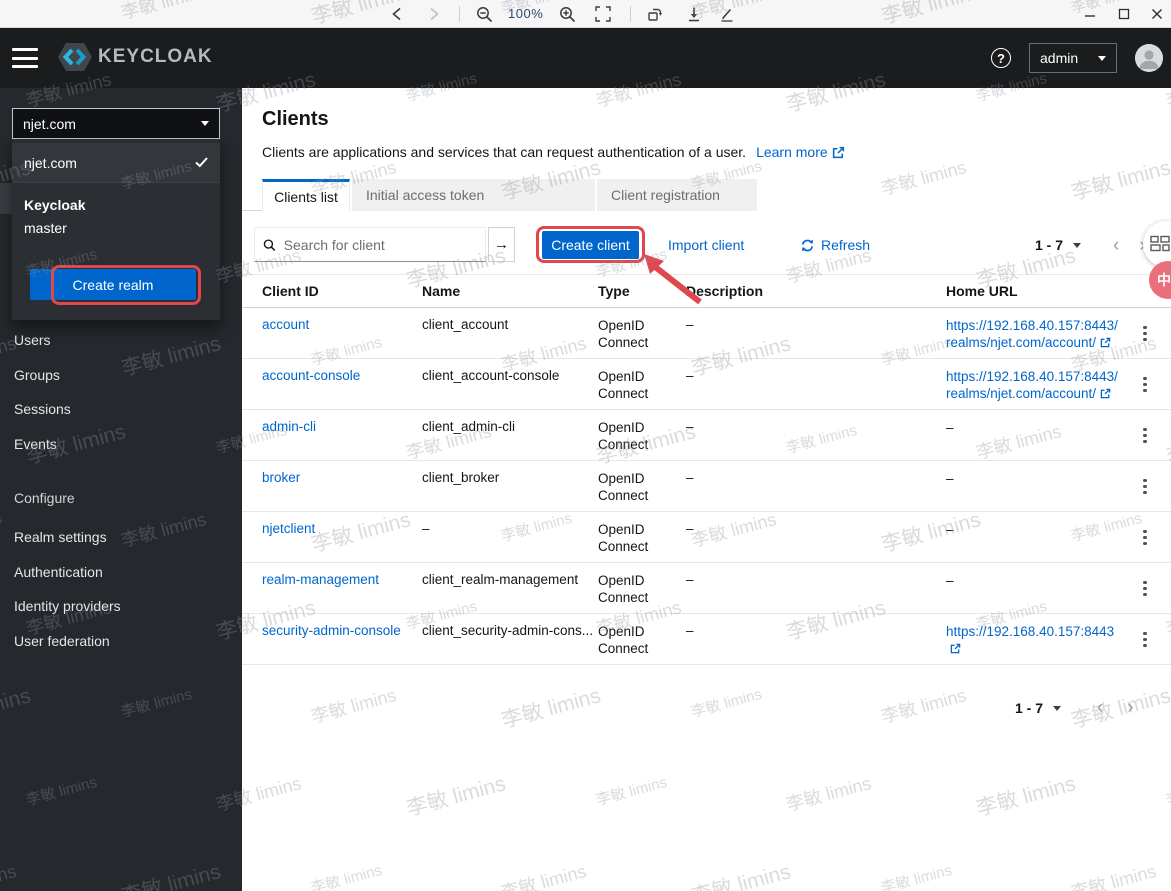  Describe the element at coordinates (121, 340) in the screenshot. I see `sidebar-item-users: Users` at that location.